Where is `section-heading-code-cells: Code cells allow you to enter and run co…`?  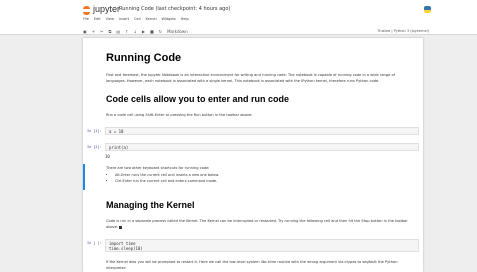
section-heading-code-cells: Code cells allow you to enter and run co… is located at coordinates (198, 99).